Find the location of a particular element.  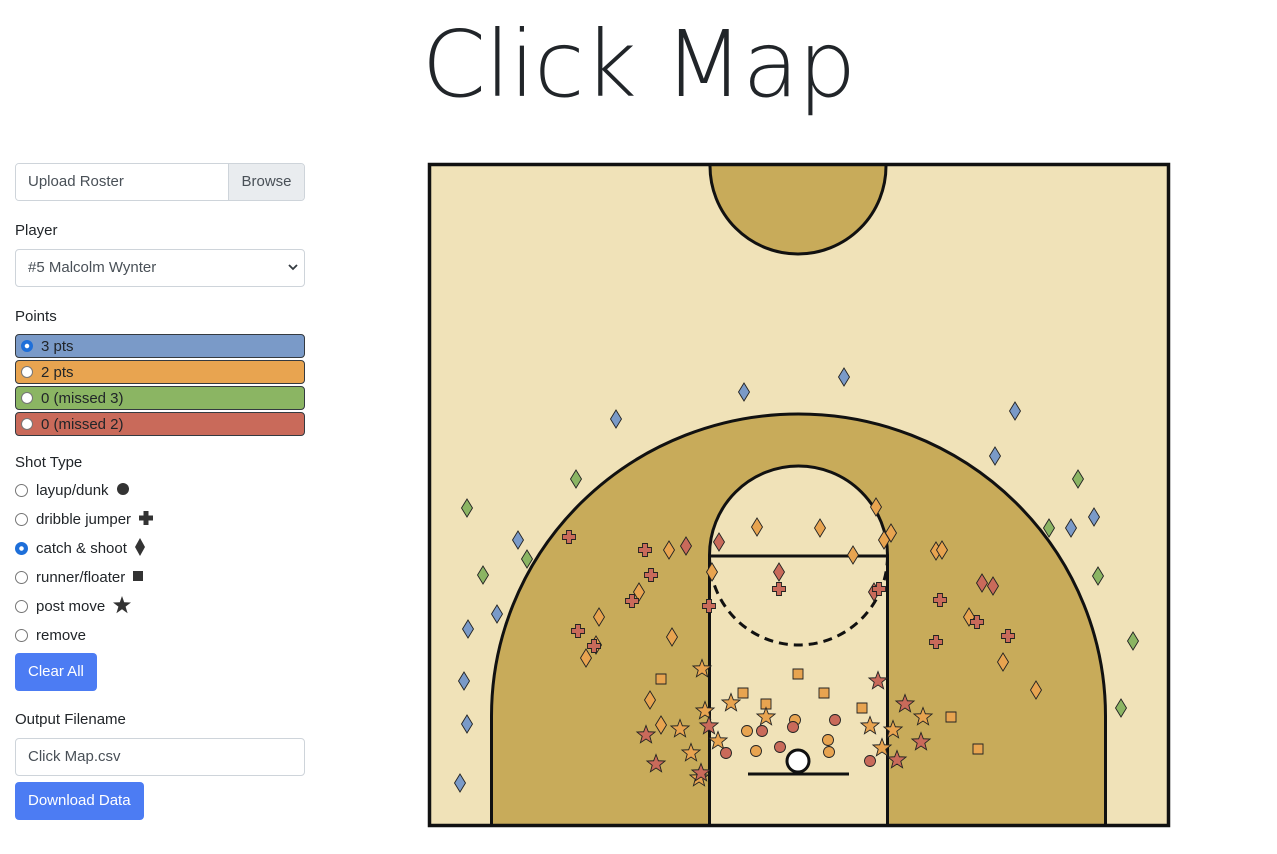

browse-button: Browse is located at coordinates (266, 182).